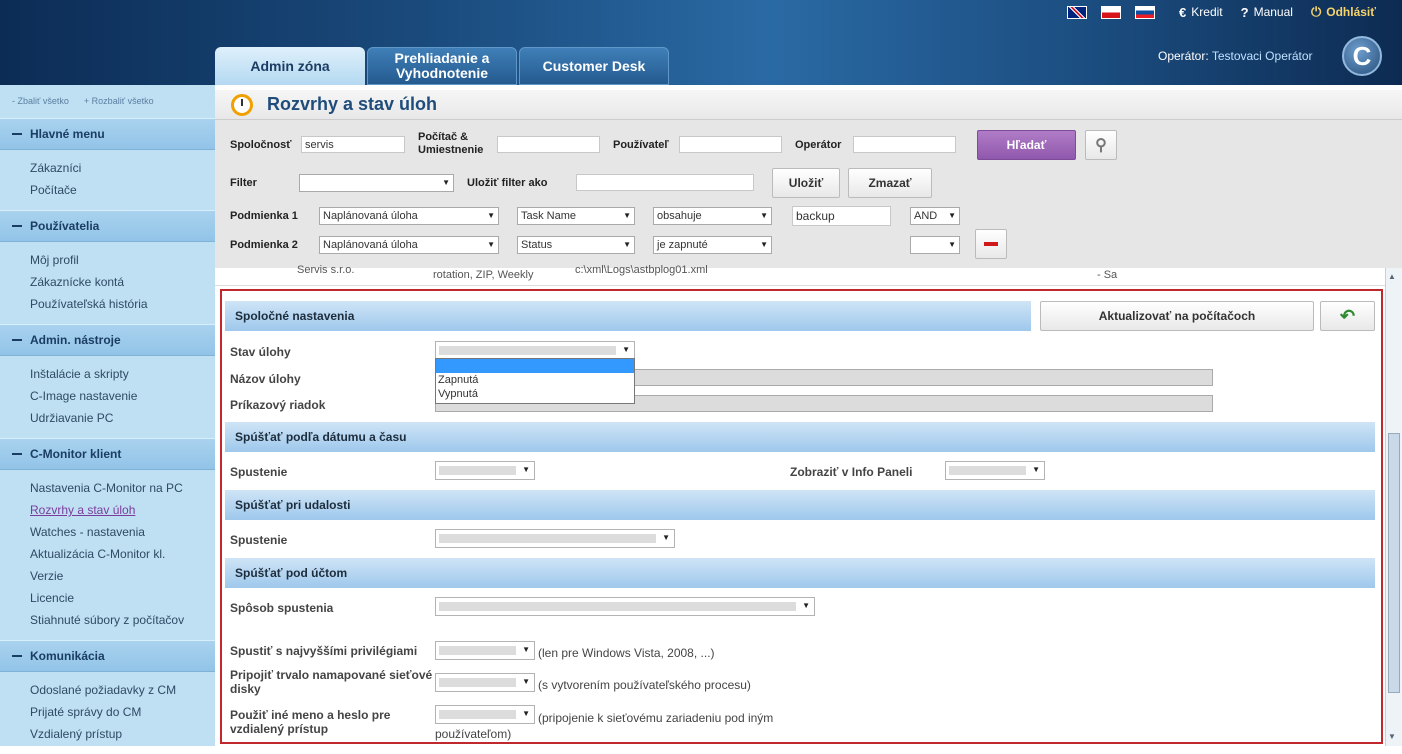 This screenshot has width=1402, height=754. Describe the element at coordinates (535, 366) in the screenshot. I see `dropdown-option-empty` at that location.